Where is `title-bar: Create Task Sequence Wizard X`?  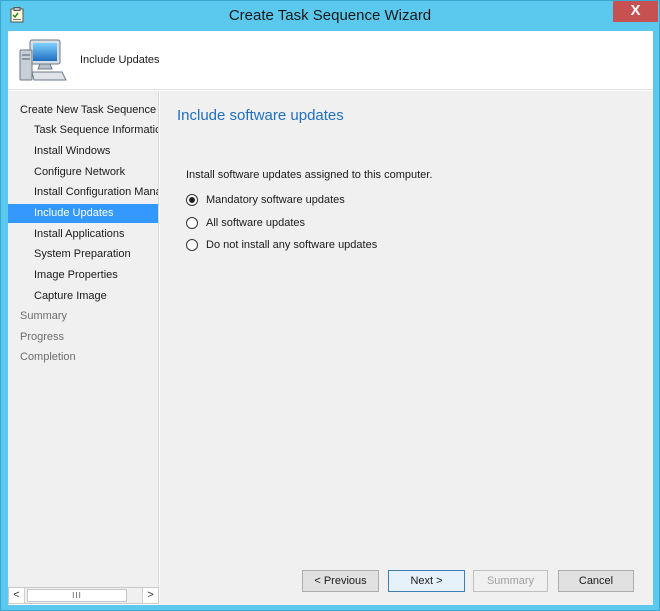 title-bar: Create Task Sequence Wizard X is located at coordinates (330, 16).